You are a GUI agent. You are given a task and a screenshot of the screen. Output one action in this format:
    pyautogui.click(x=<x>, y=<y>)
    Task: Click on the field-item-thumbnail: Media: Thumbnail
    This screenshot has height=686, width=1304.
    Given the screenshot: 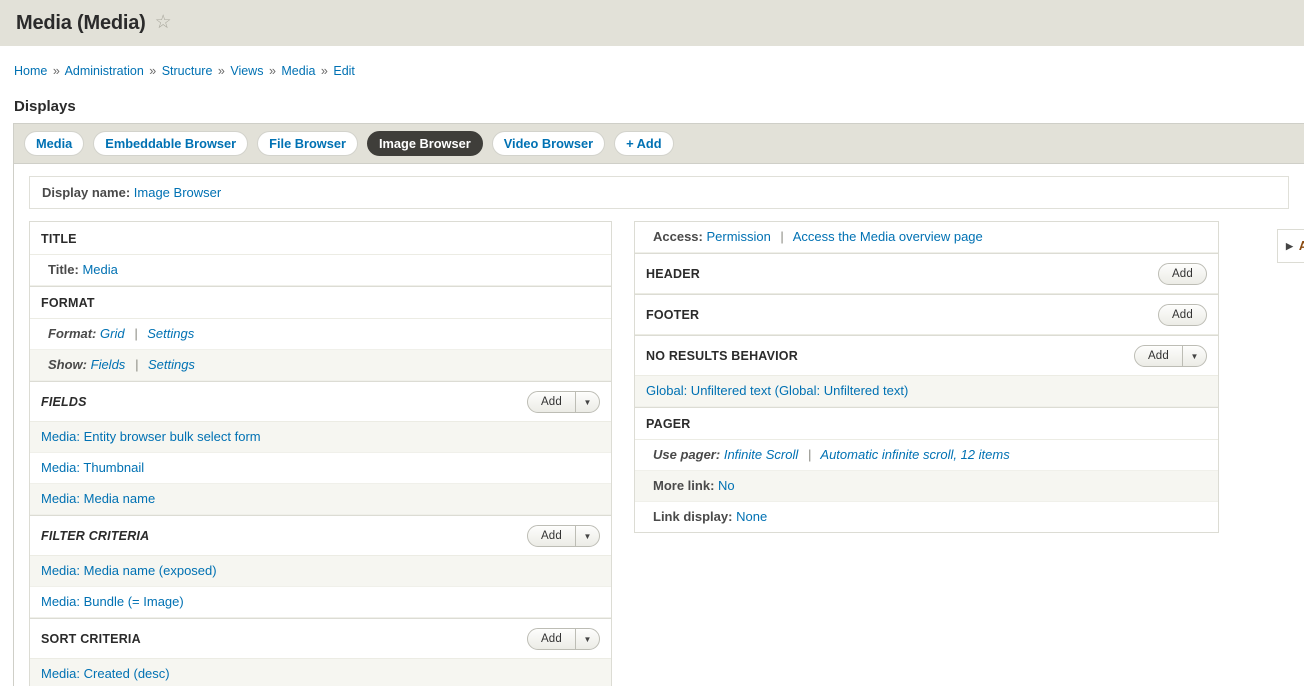 What is the action you would take?
    pyautogui.click(x=92, y=467)
    